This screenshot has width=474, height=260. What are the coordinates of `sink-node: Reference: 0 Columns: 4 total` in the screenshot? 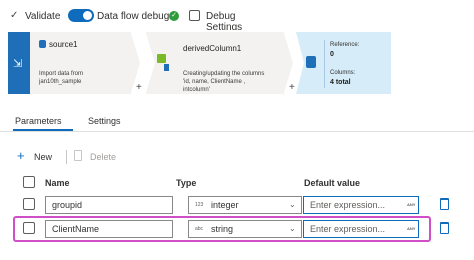 It's located at (343, 63).